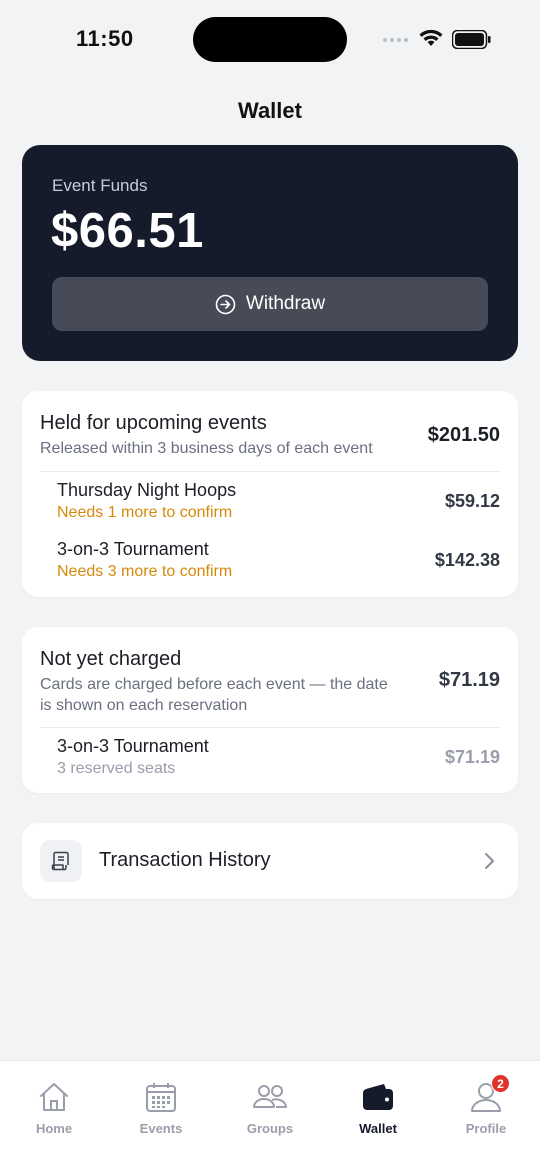 Image resolution: width=540 pixels, height=1173 pixels. Describe the element at coordinates (378, 1097) in the screenshot. I see `wallet-icon` at that location.